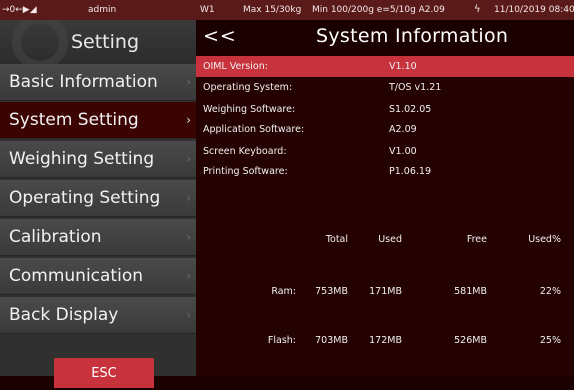 The height and width of the screenshot is (390, 574). What do you see at coordinates (245, 171) in the screenshot?
I see `info-key: Printing Software:` at bounding box center [245, 171].